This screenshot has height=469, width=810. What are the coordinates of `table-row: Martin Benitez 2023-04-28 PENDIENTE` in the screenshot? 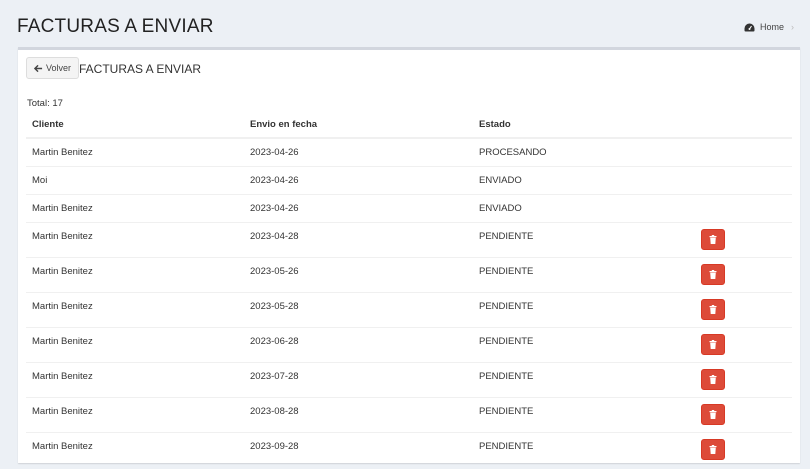 It's located at (409, 240).